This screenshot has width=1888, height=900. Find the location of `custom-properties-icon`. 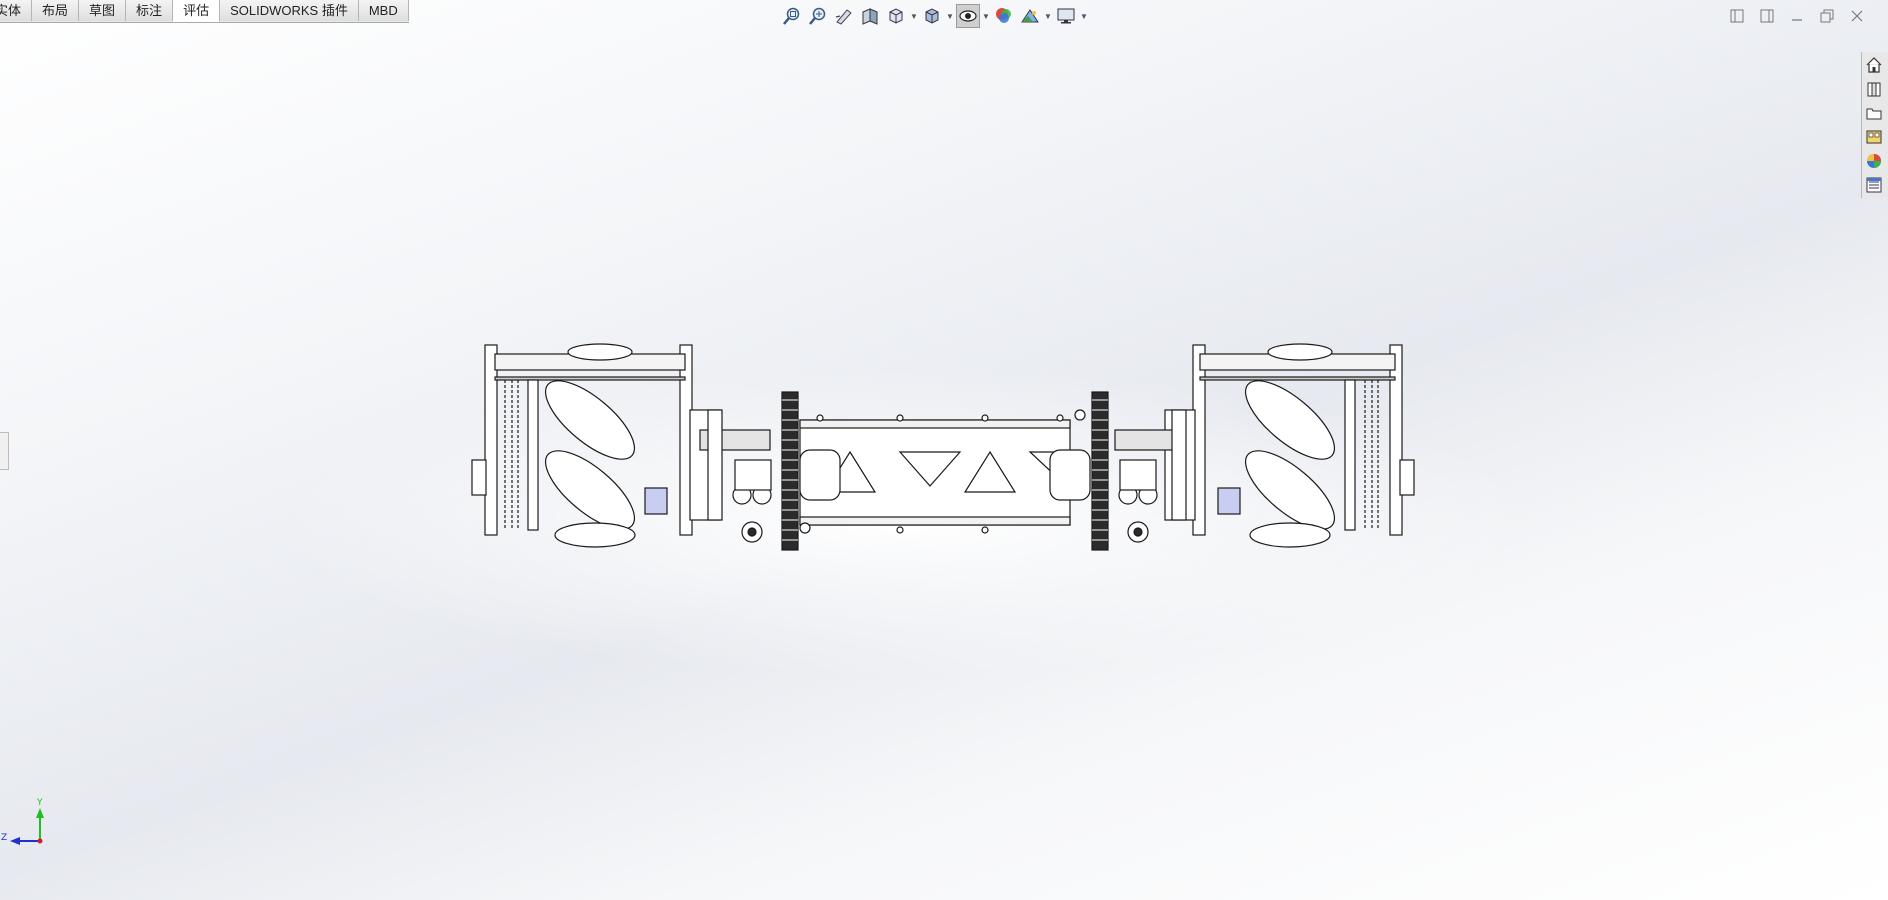

custom-properties-icon is located at coordinates (1874, 185).